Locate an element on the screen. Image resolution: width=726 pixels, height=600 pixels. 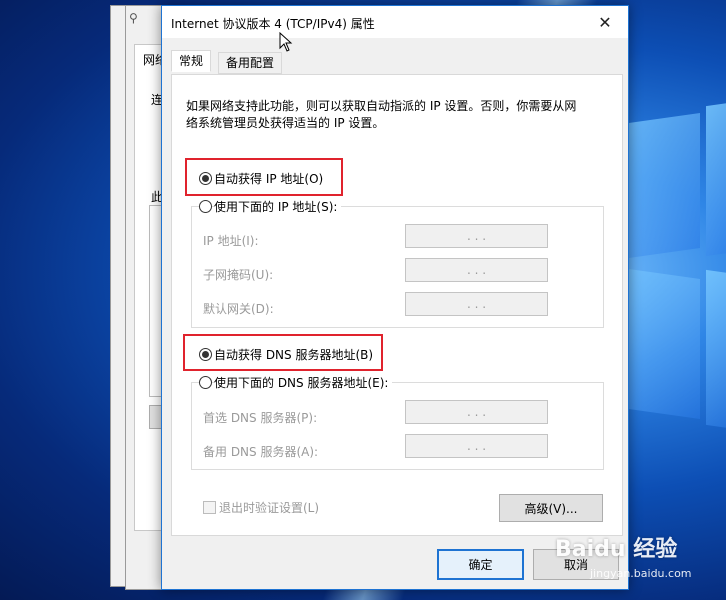
ok-button: 确定 is located at coordinates (480, 564).